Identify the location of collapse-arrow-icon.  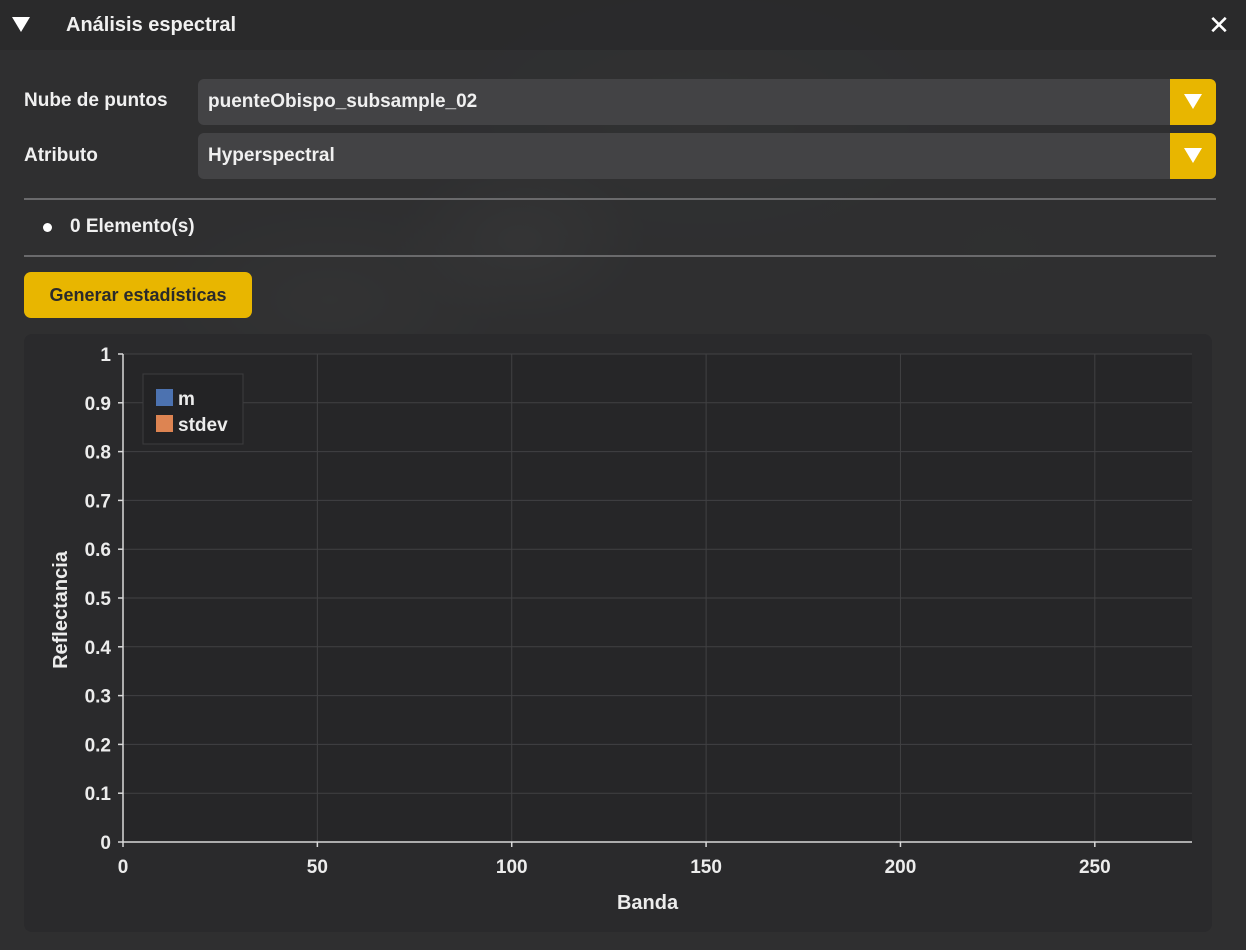
(21, 24).